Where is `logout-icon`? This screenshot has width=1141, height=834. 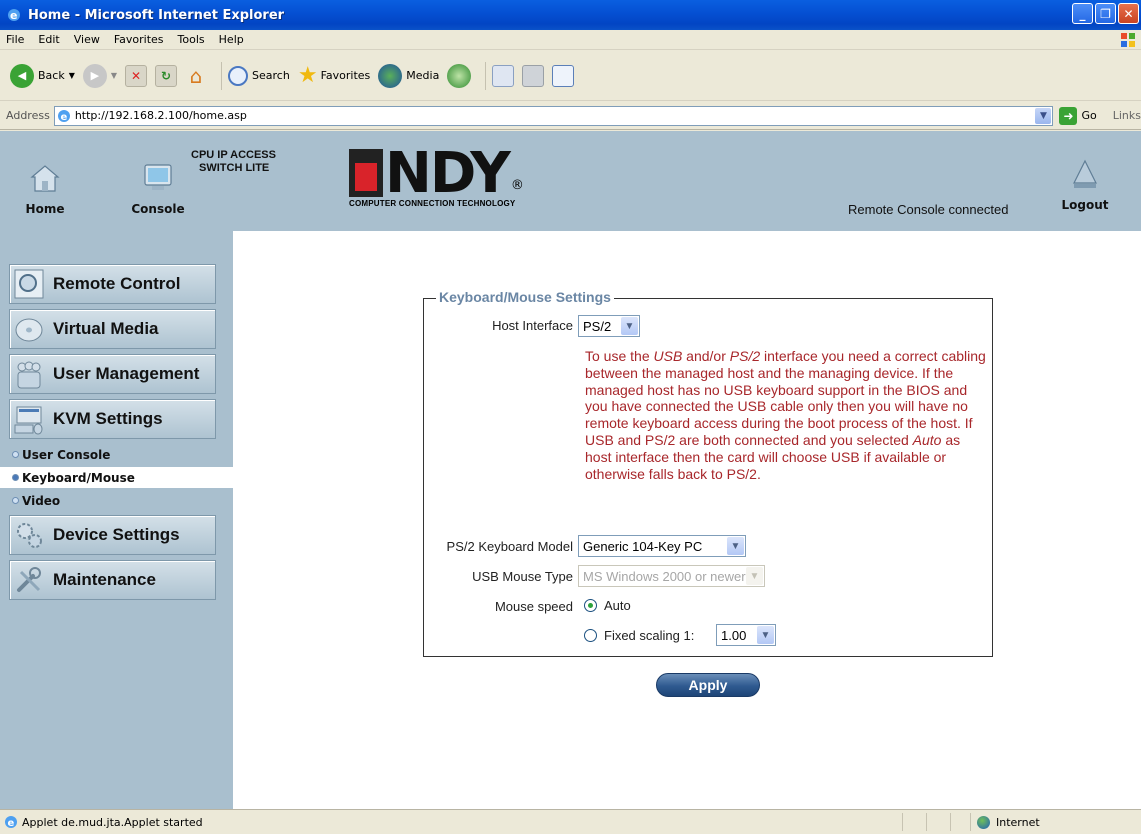
logout-icon is located at coordinates (1085, 173).